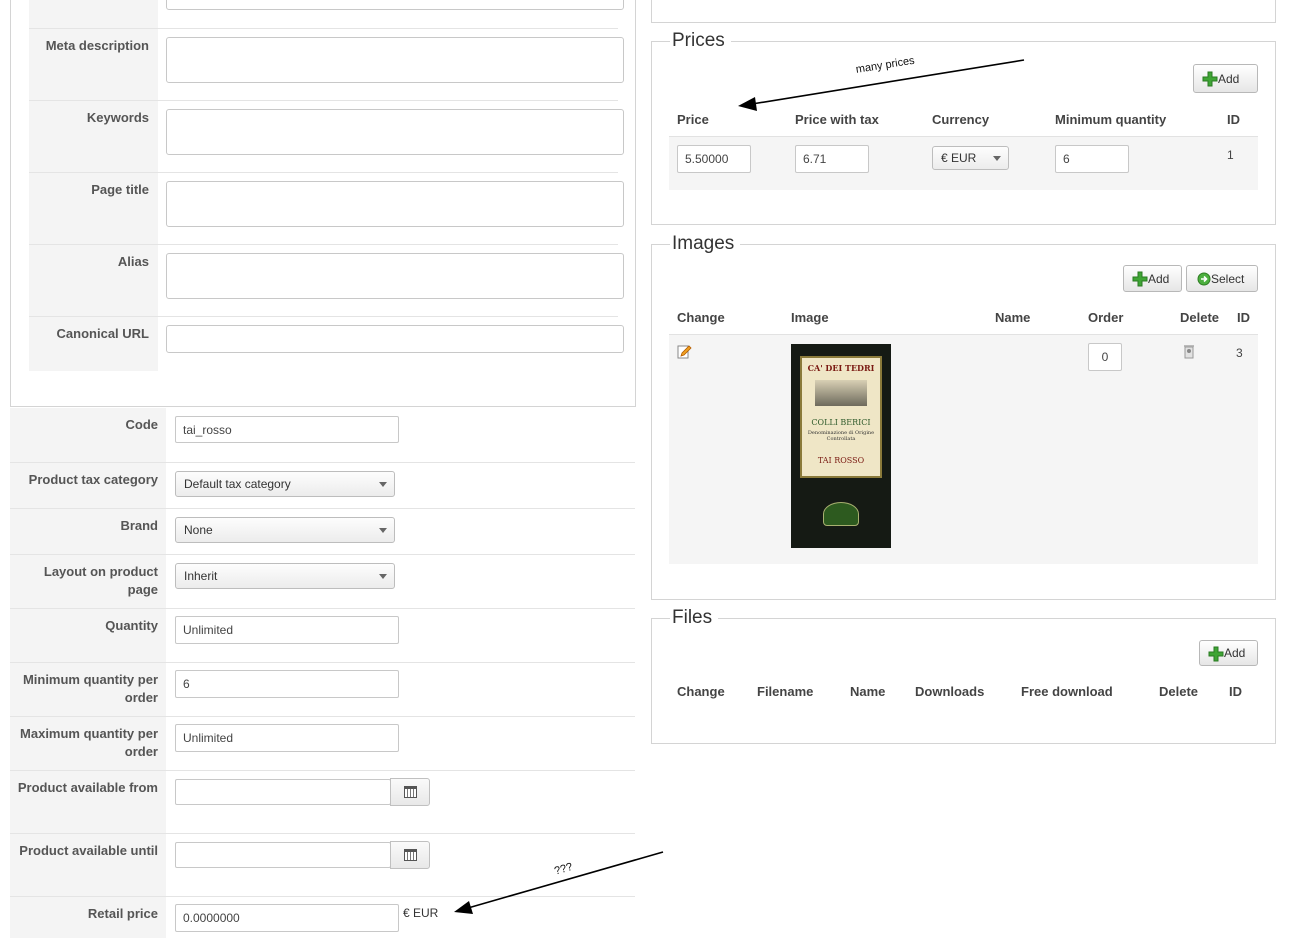  I want to click on min-qty-label: Minimum quantity per order, so click(88, 689).